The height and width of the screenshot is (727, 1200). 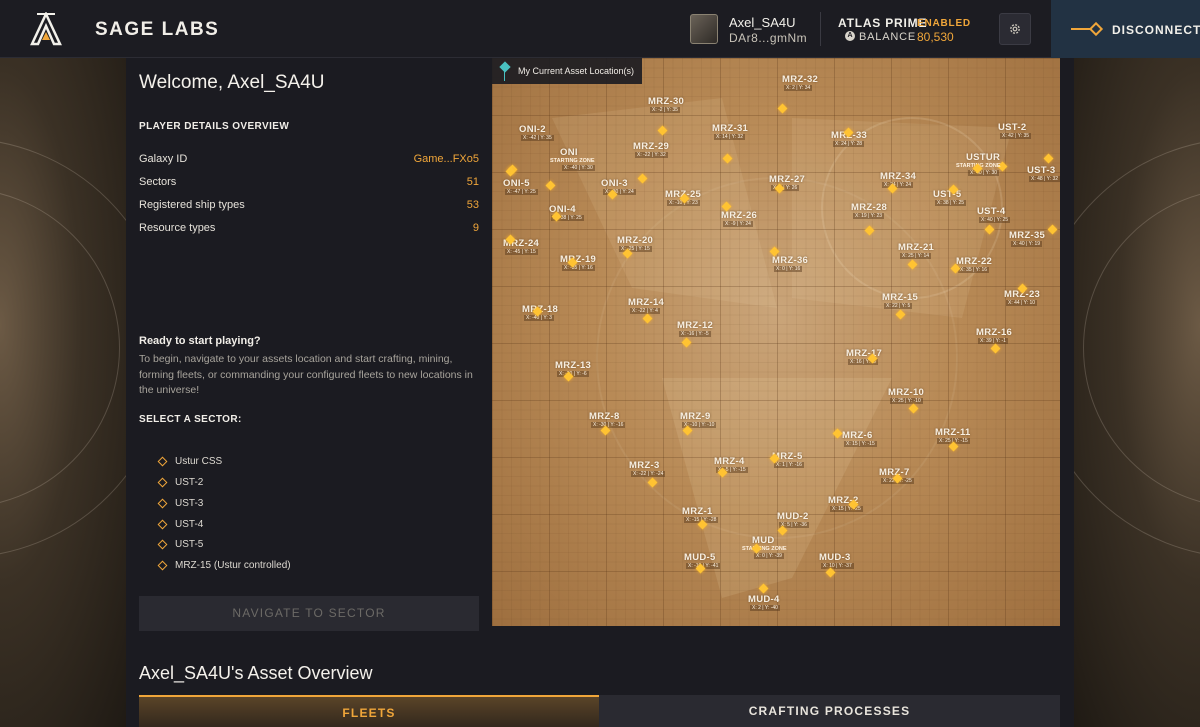 What do you see at coordinates (951, 203) in the screenshot?
I see `sector-coordinates: X: 38 | Y: 25` at bounding box center [951, 203].